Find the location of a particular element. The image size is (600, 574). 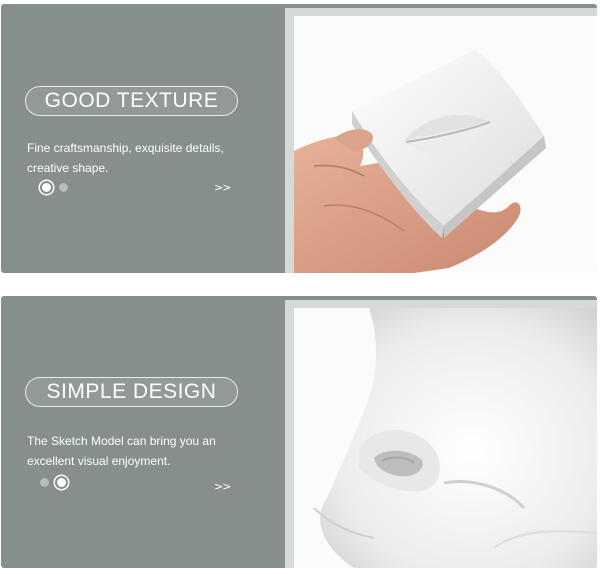

feature-title-pill: GOOD TEXTURE is located at coordinates (131, 101).